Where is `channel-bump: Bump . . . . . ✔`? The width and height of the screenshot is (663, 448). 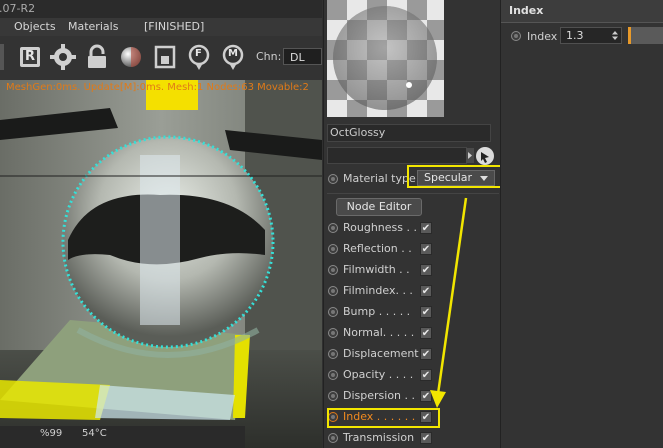 channel-bump: Bump . . . . . ✔ is located at coordinates (386, 312).